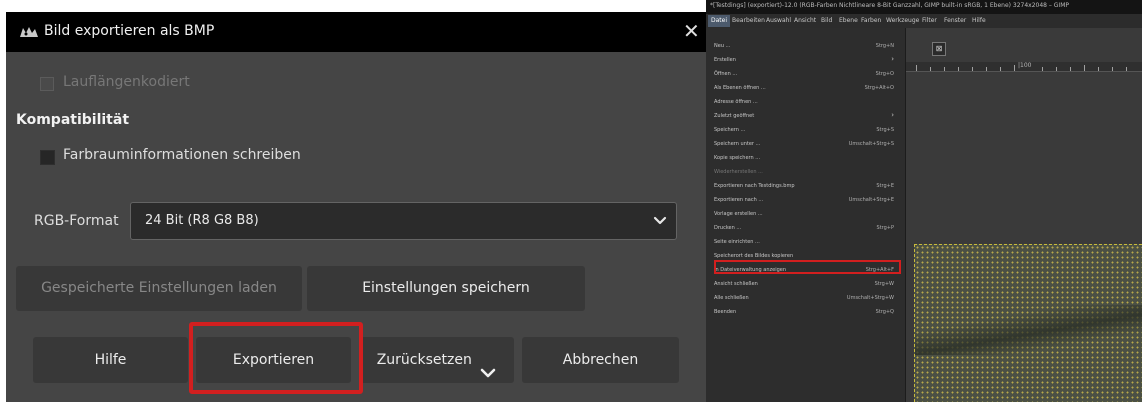 The image size is (1142, 402). What do you see at coordinates (884, 74) in the screenshot?
I see `menu-item-shortcut: Strg+O` at bounding box center [884, 74].